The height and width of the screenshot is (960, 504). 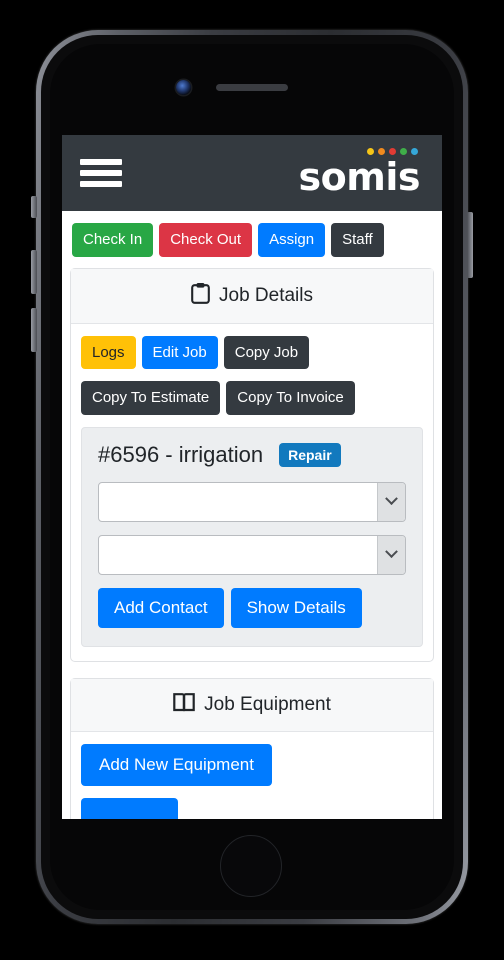 What do you see at coordinates (252, 173) in the screenshot?
I see `app-navbar: somis` at bounding box center [252, 173].